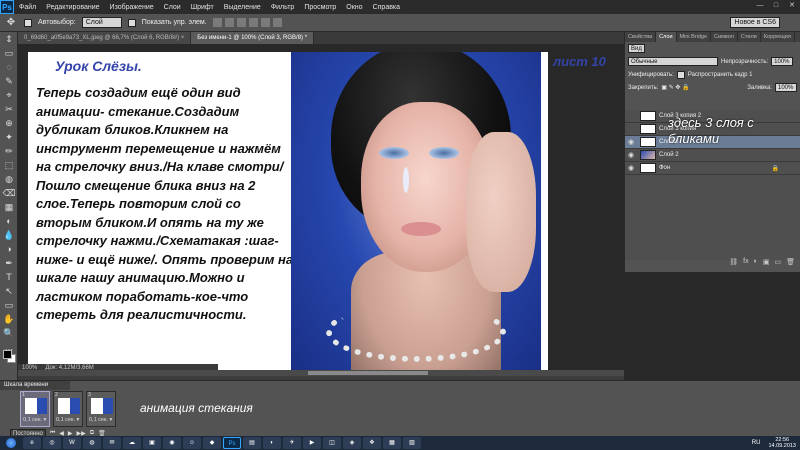 This screenshot has height=450, width=800. I want to click on taskbar-app: ◎, so click(52, 443).